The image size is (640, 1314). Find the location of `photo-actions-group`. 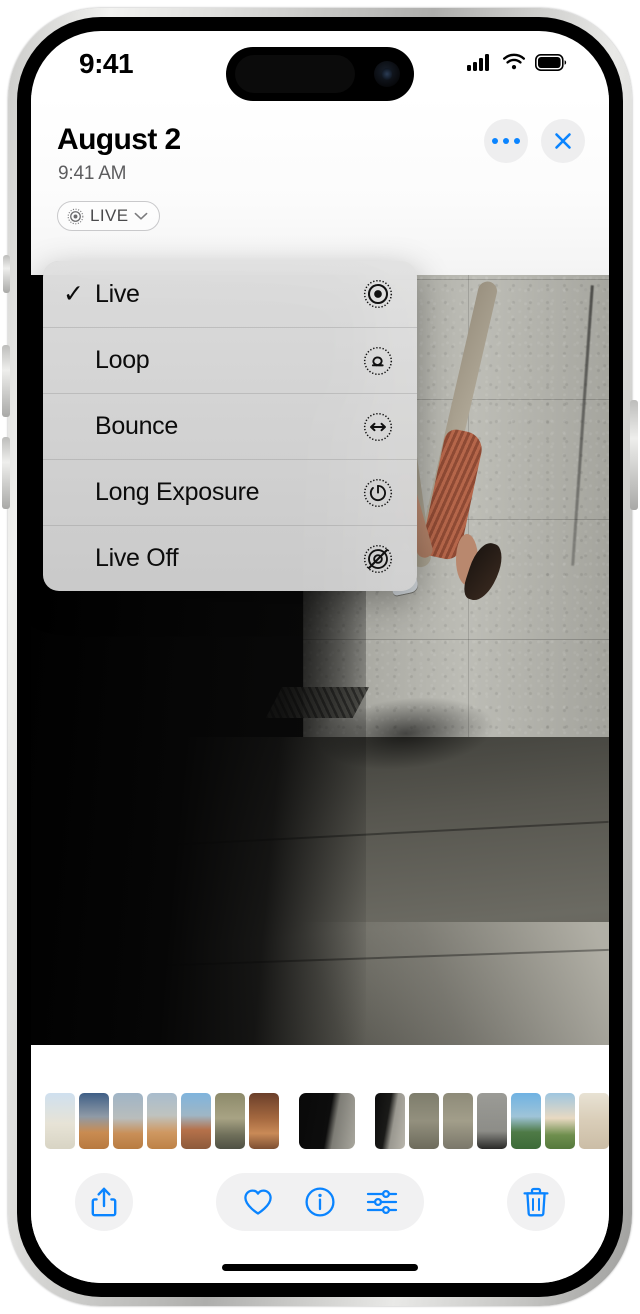

photo-actions-group is located at coordinates (320, 1202).